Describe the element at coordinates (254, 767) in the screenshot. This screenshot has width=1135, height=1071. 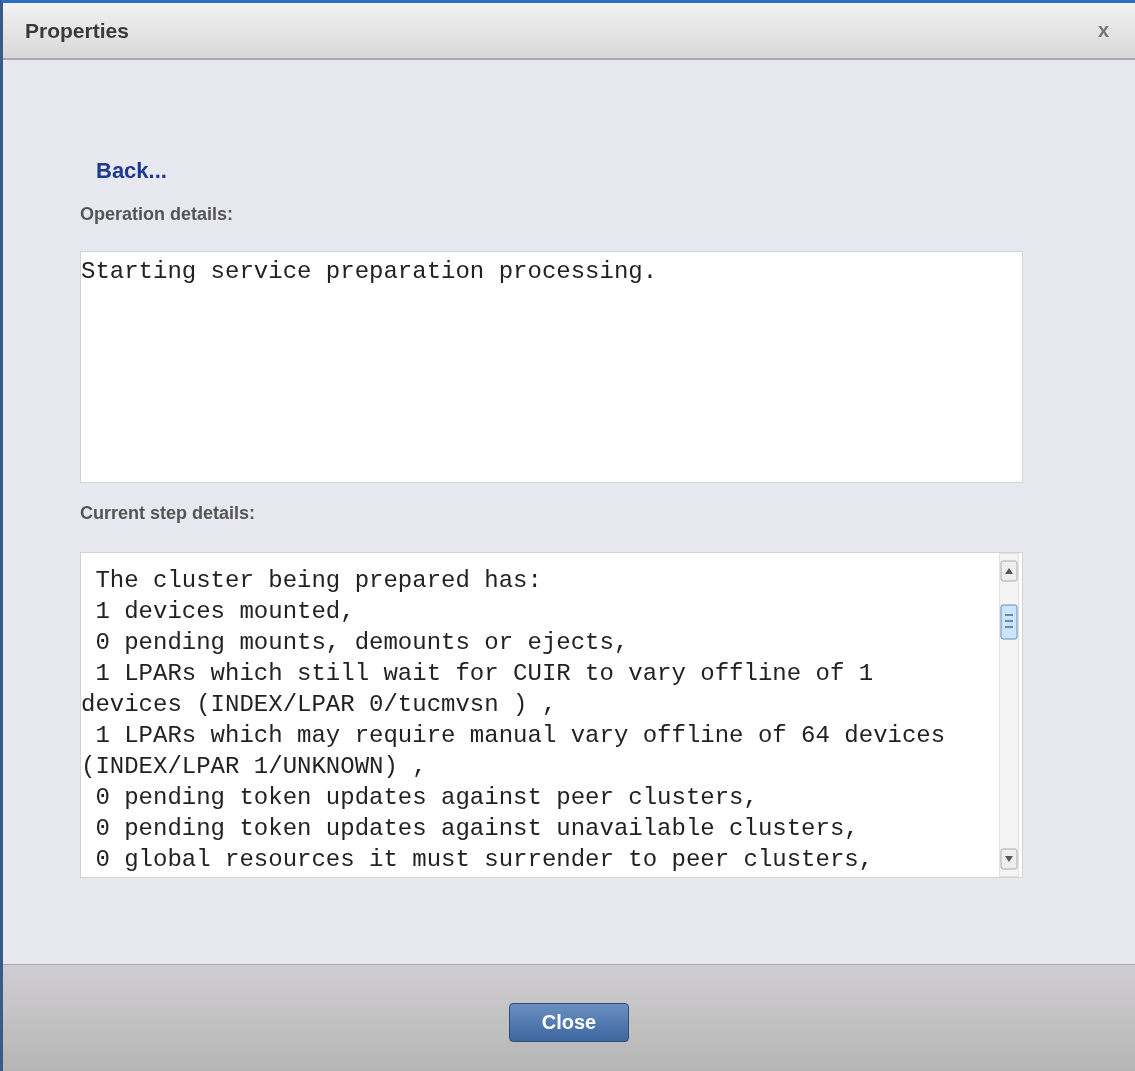
I see `detail-line: (INDEX/LPAR 1/UNKNOWN) ,` at that location.